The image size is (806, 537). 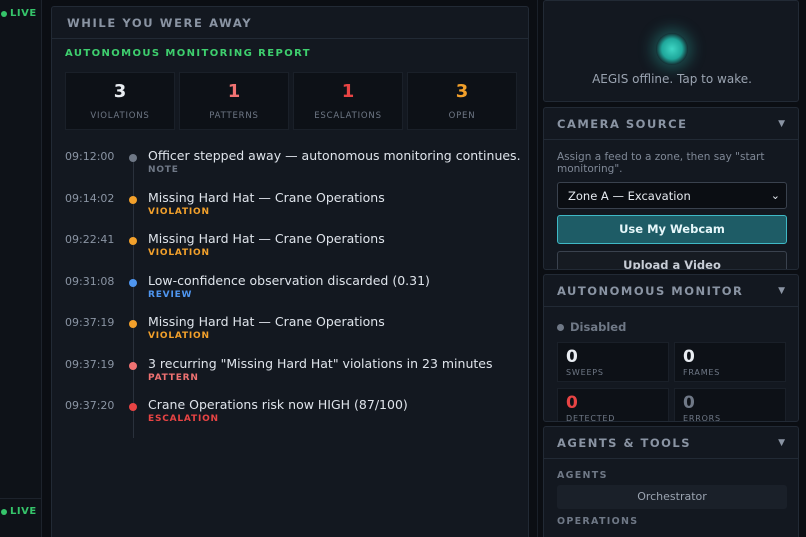 I want to click on aegis-orb-icon, so click(x=672, y=49).